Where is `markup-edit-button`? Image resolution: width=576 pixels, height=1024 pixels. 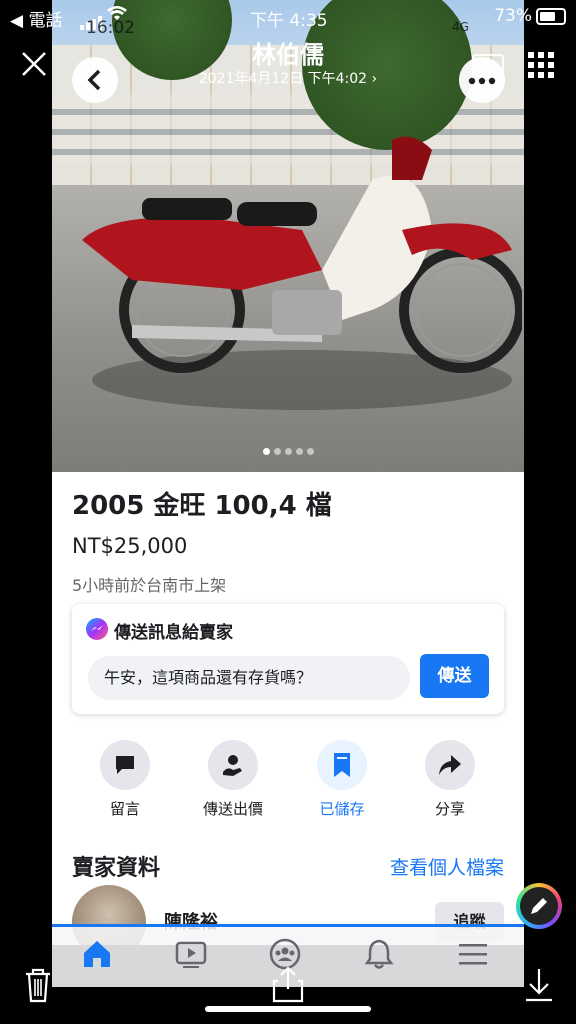
markup-edit-button is located at coordinates (539, 906).